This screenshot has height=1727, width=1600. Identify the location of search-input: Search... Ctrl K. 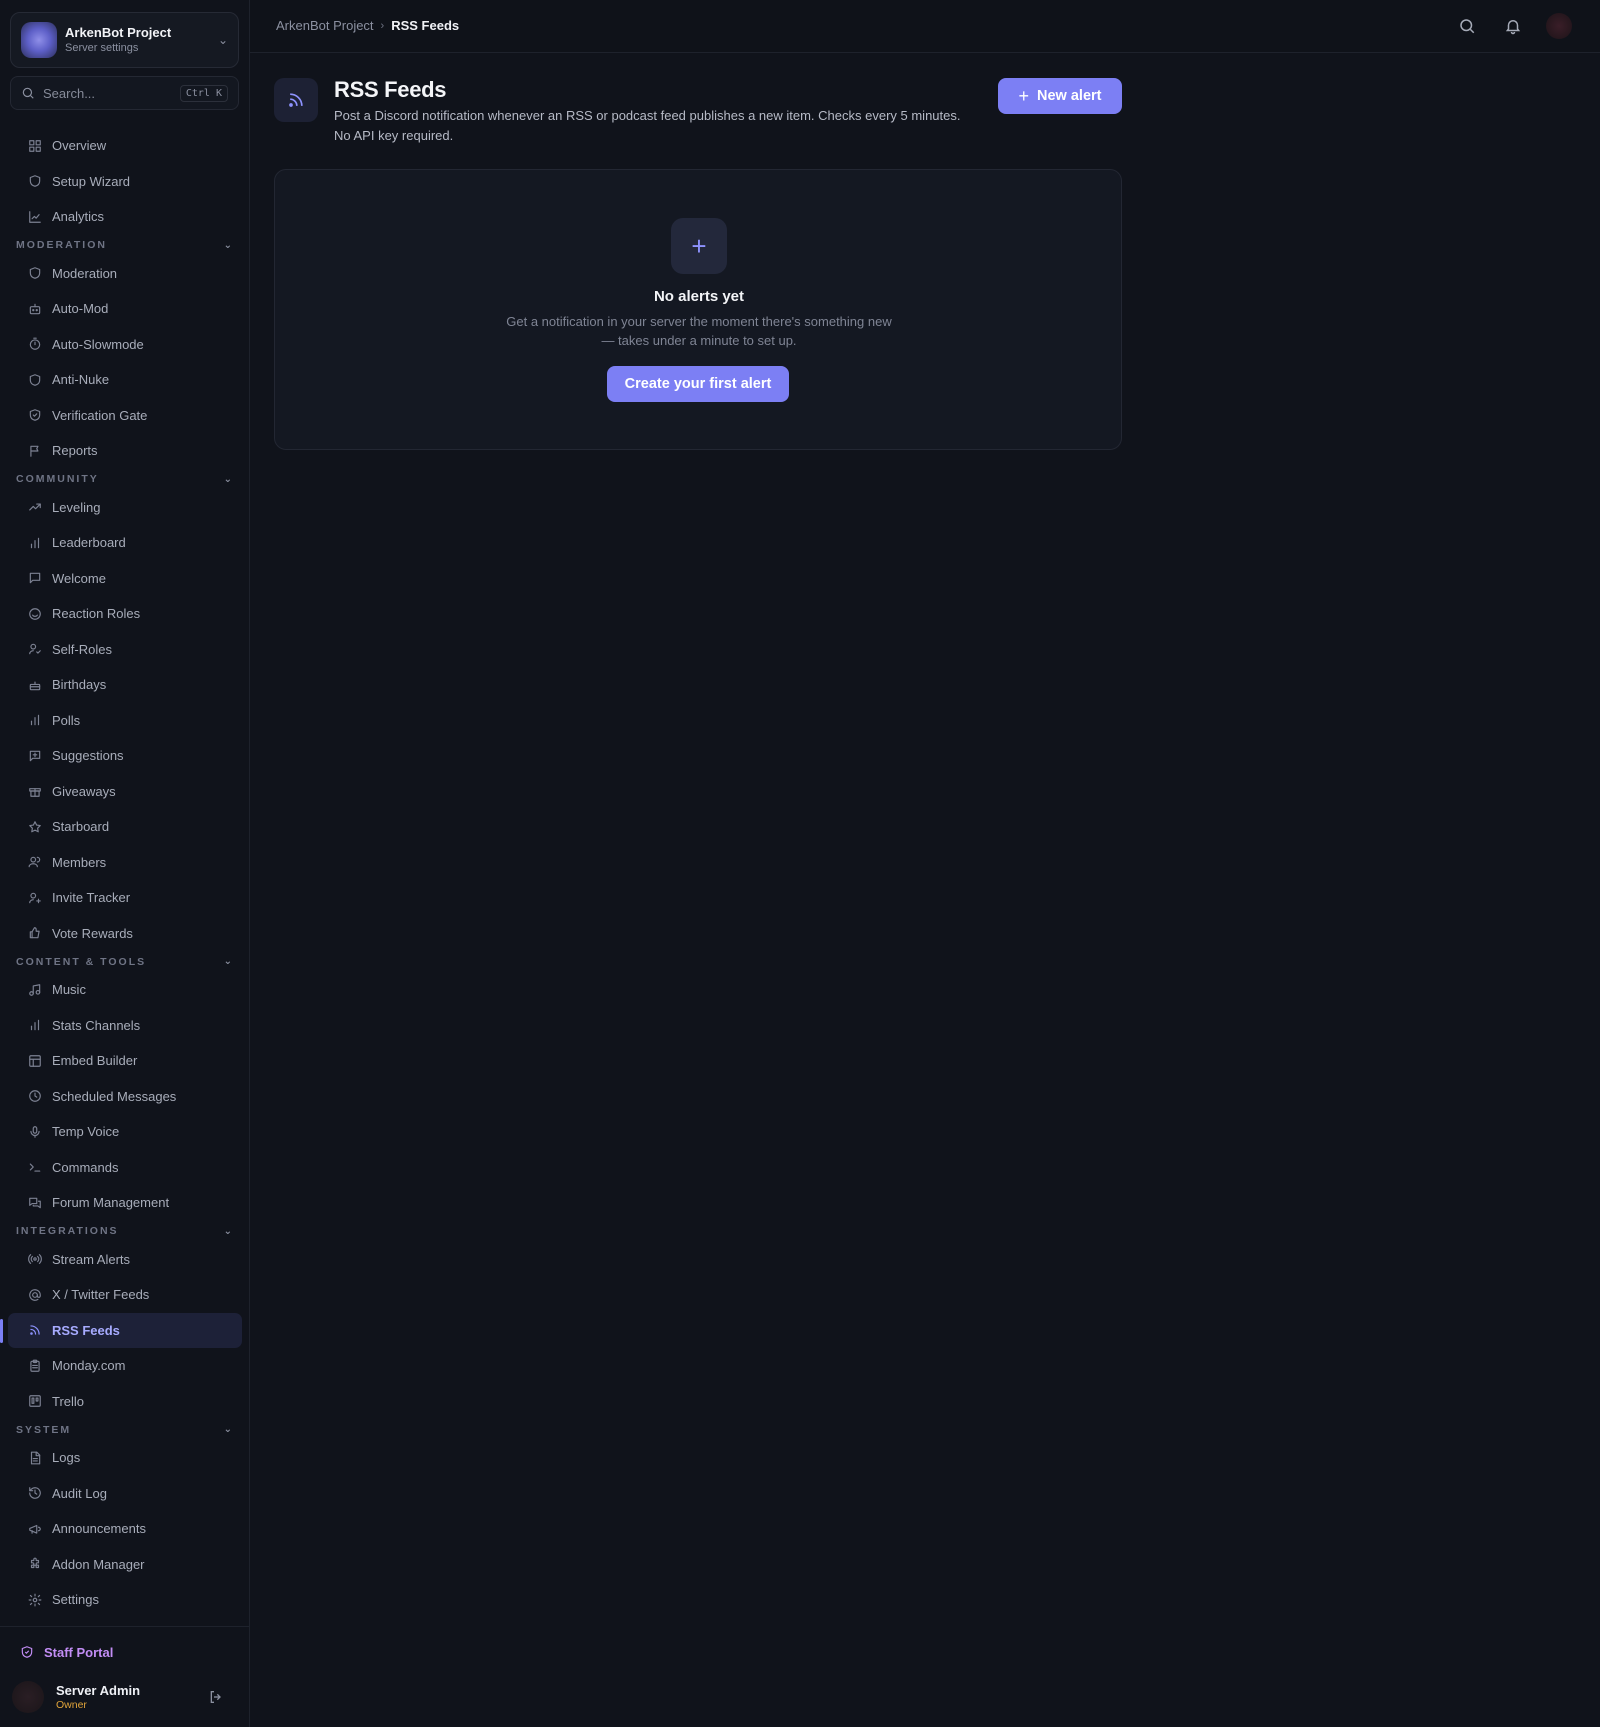
(124, 93).